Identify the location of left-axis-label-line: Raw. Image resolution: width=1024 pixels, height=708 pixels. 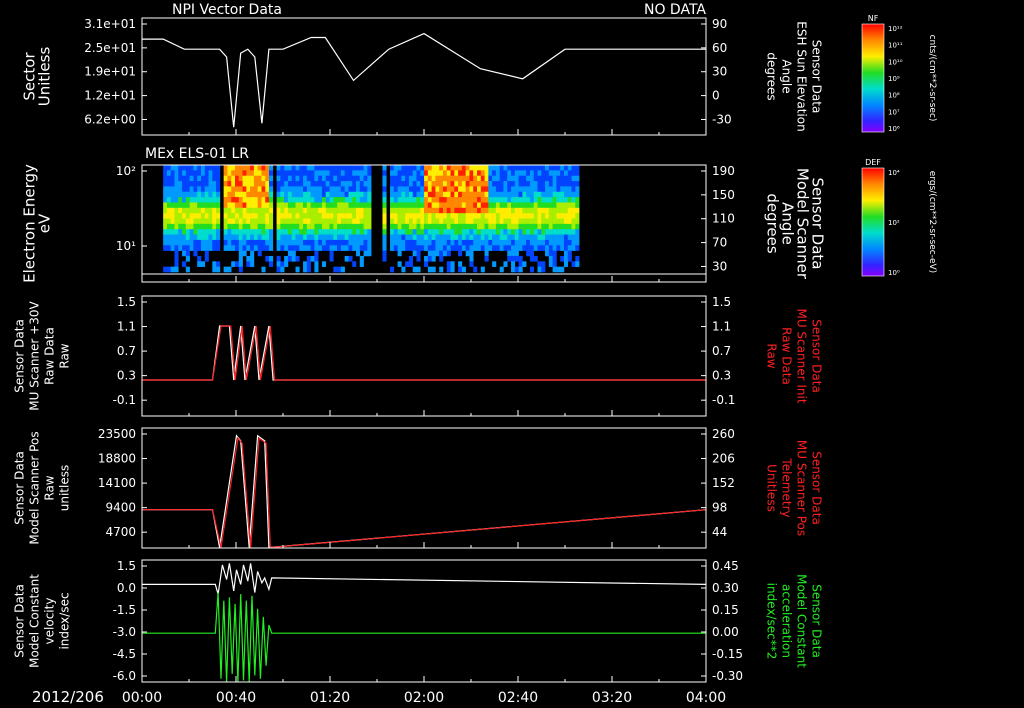
(65, 355).